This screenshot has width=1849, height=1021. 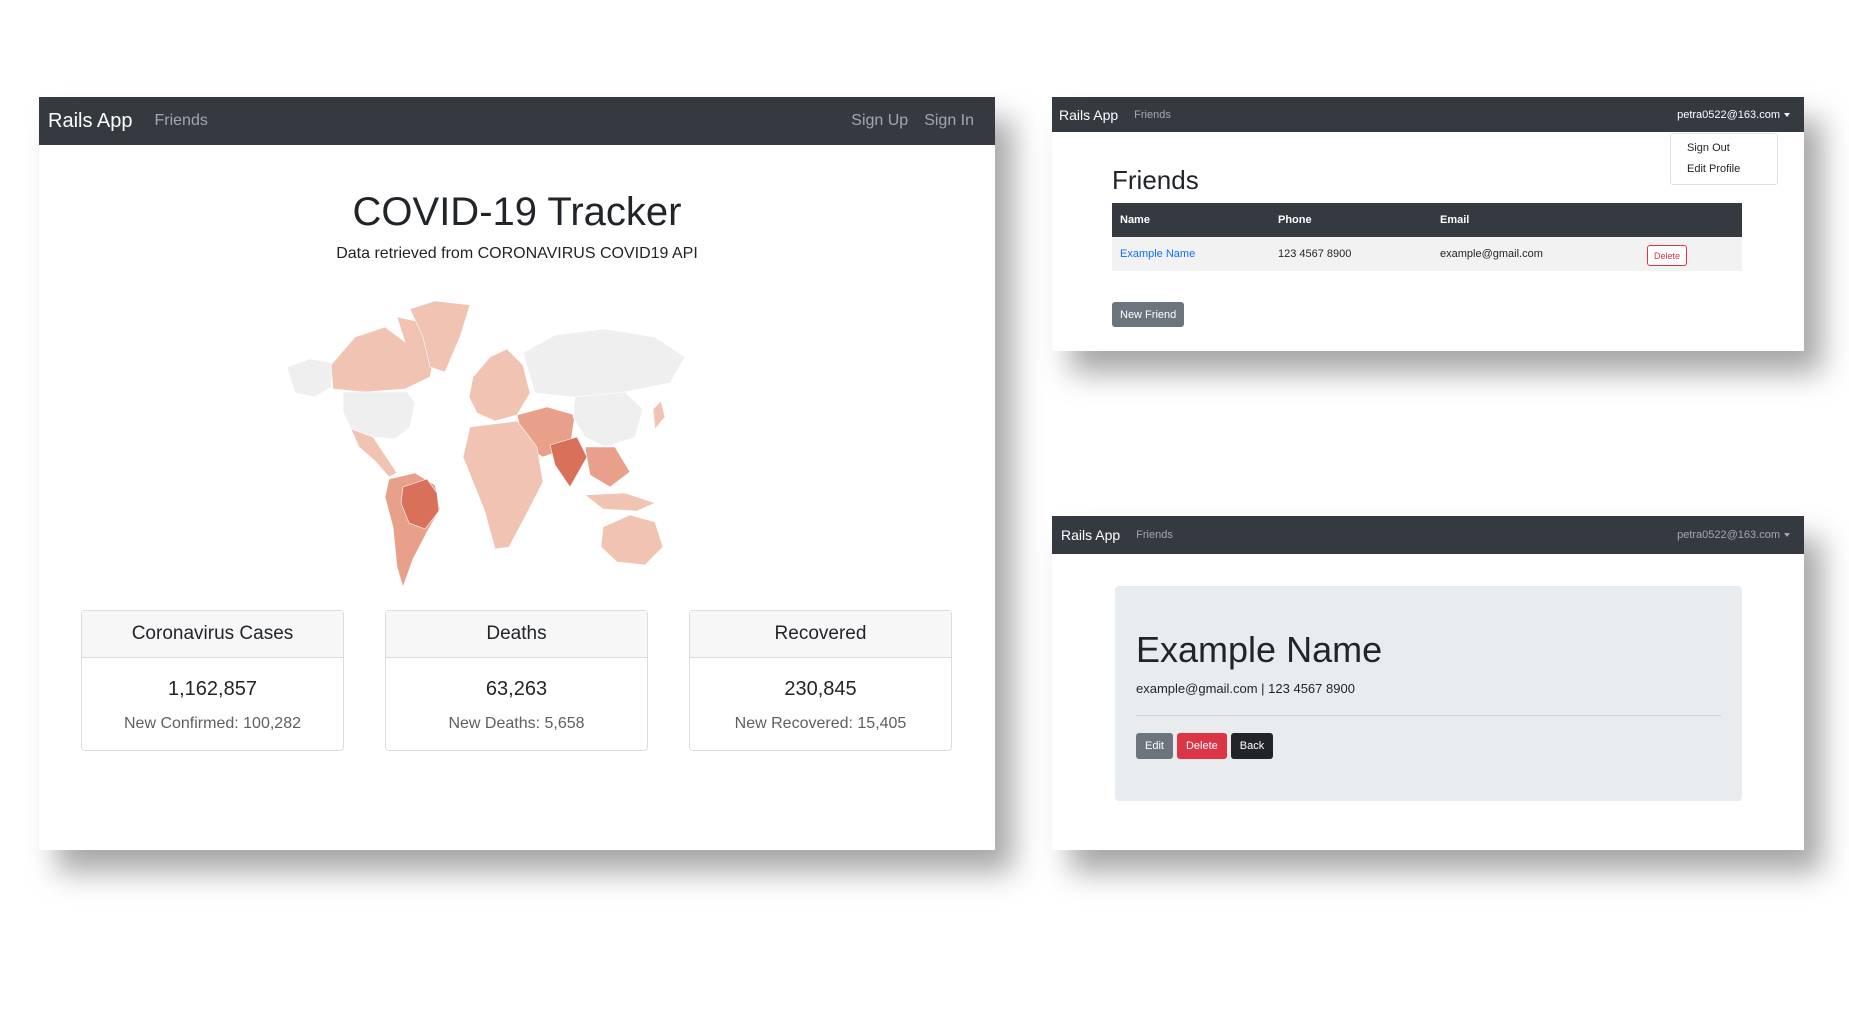 What do you see at coordinates (820, 723) in the screenshot?
I see `card-subtext: New Recovered: 15,405` at bounding box center [820, 723].